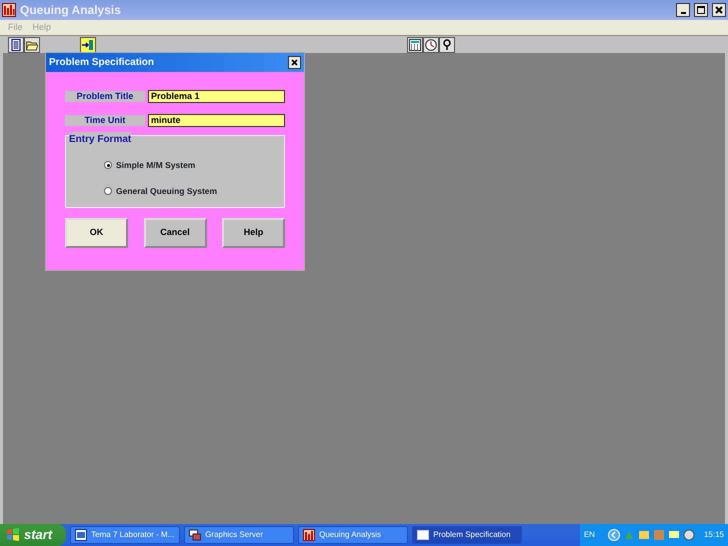  Describe the element at coordinates (589, 535) in the screenshot. I see `language-indicator: EN` at that location.